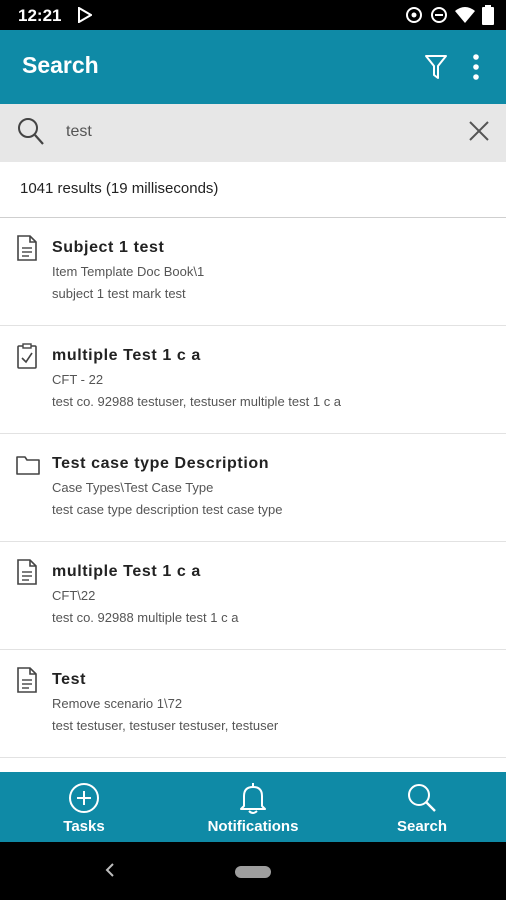  I want to click on result-path: CFT - 22, so click(78, 379).